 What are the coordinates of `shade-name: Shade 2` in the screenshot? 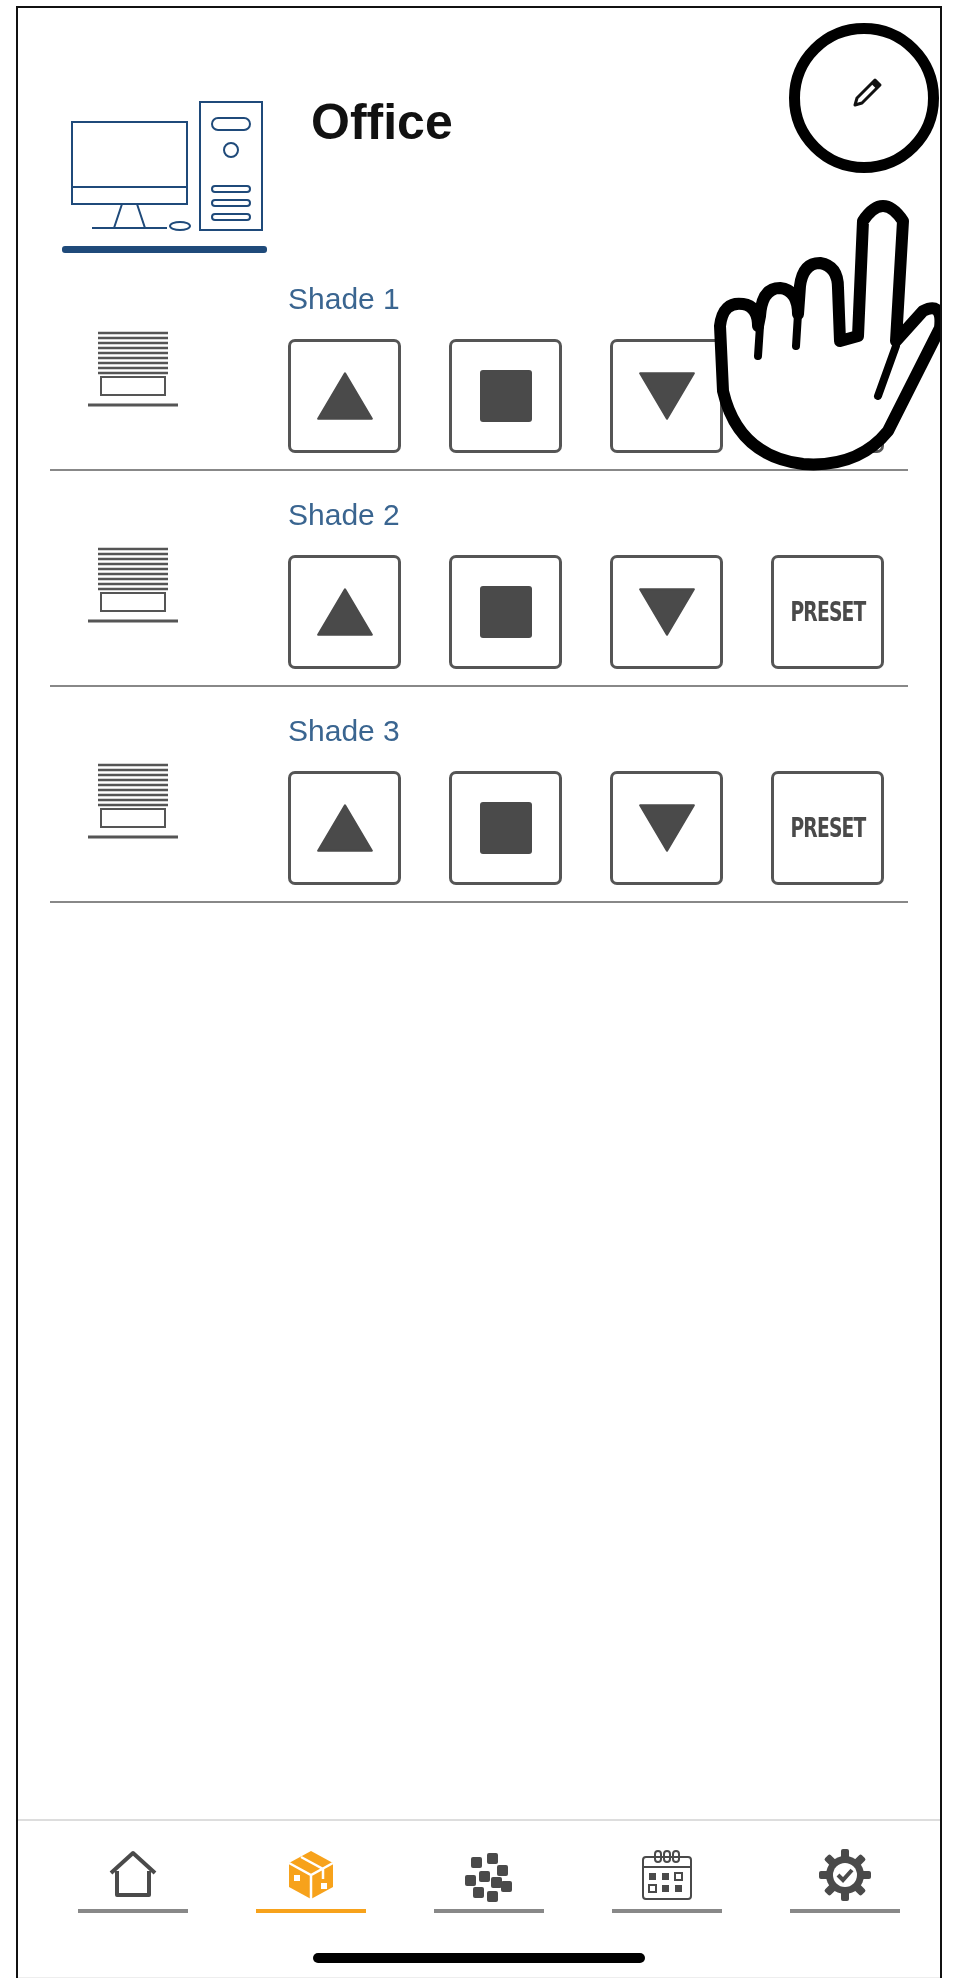 It's located at (344, 515).